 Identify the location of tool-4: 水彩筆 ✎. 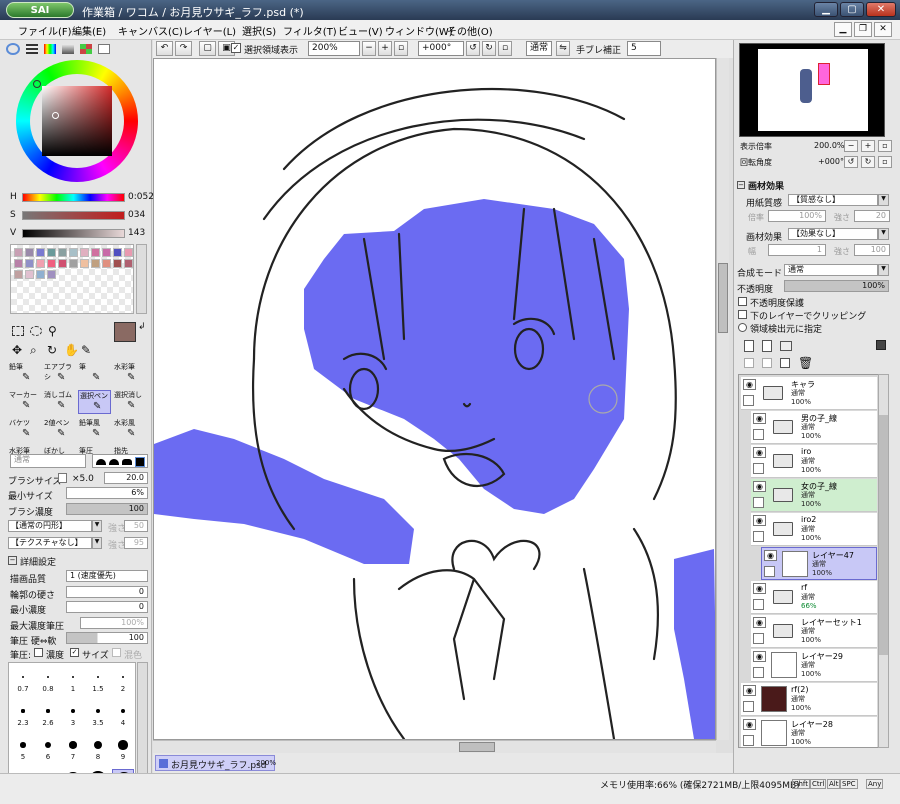
(129, 374).